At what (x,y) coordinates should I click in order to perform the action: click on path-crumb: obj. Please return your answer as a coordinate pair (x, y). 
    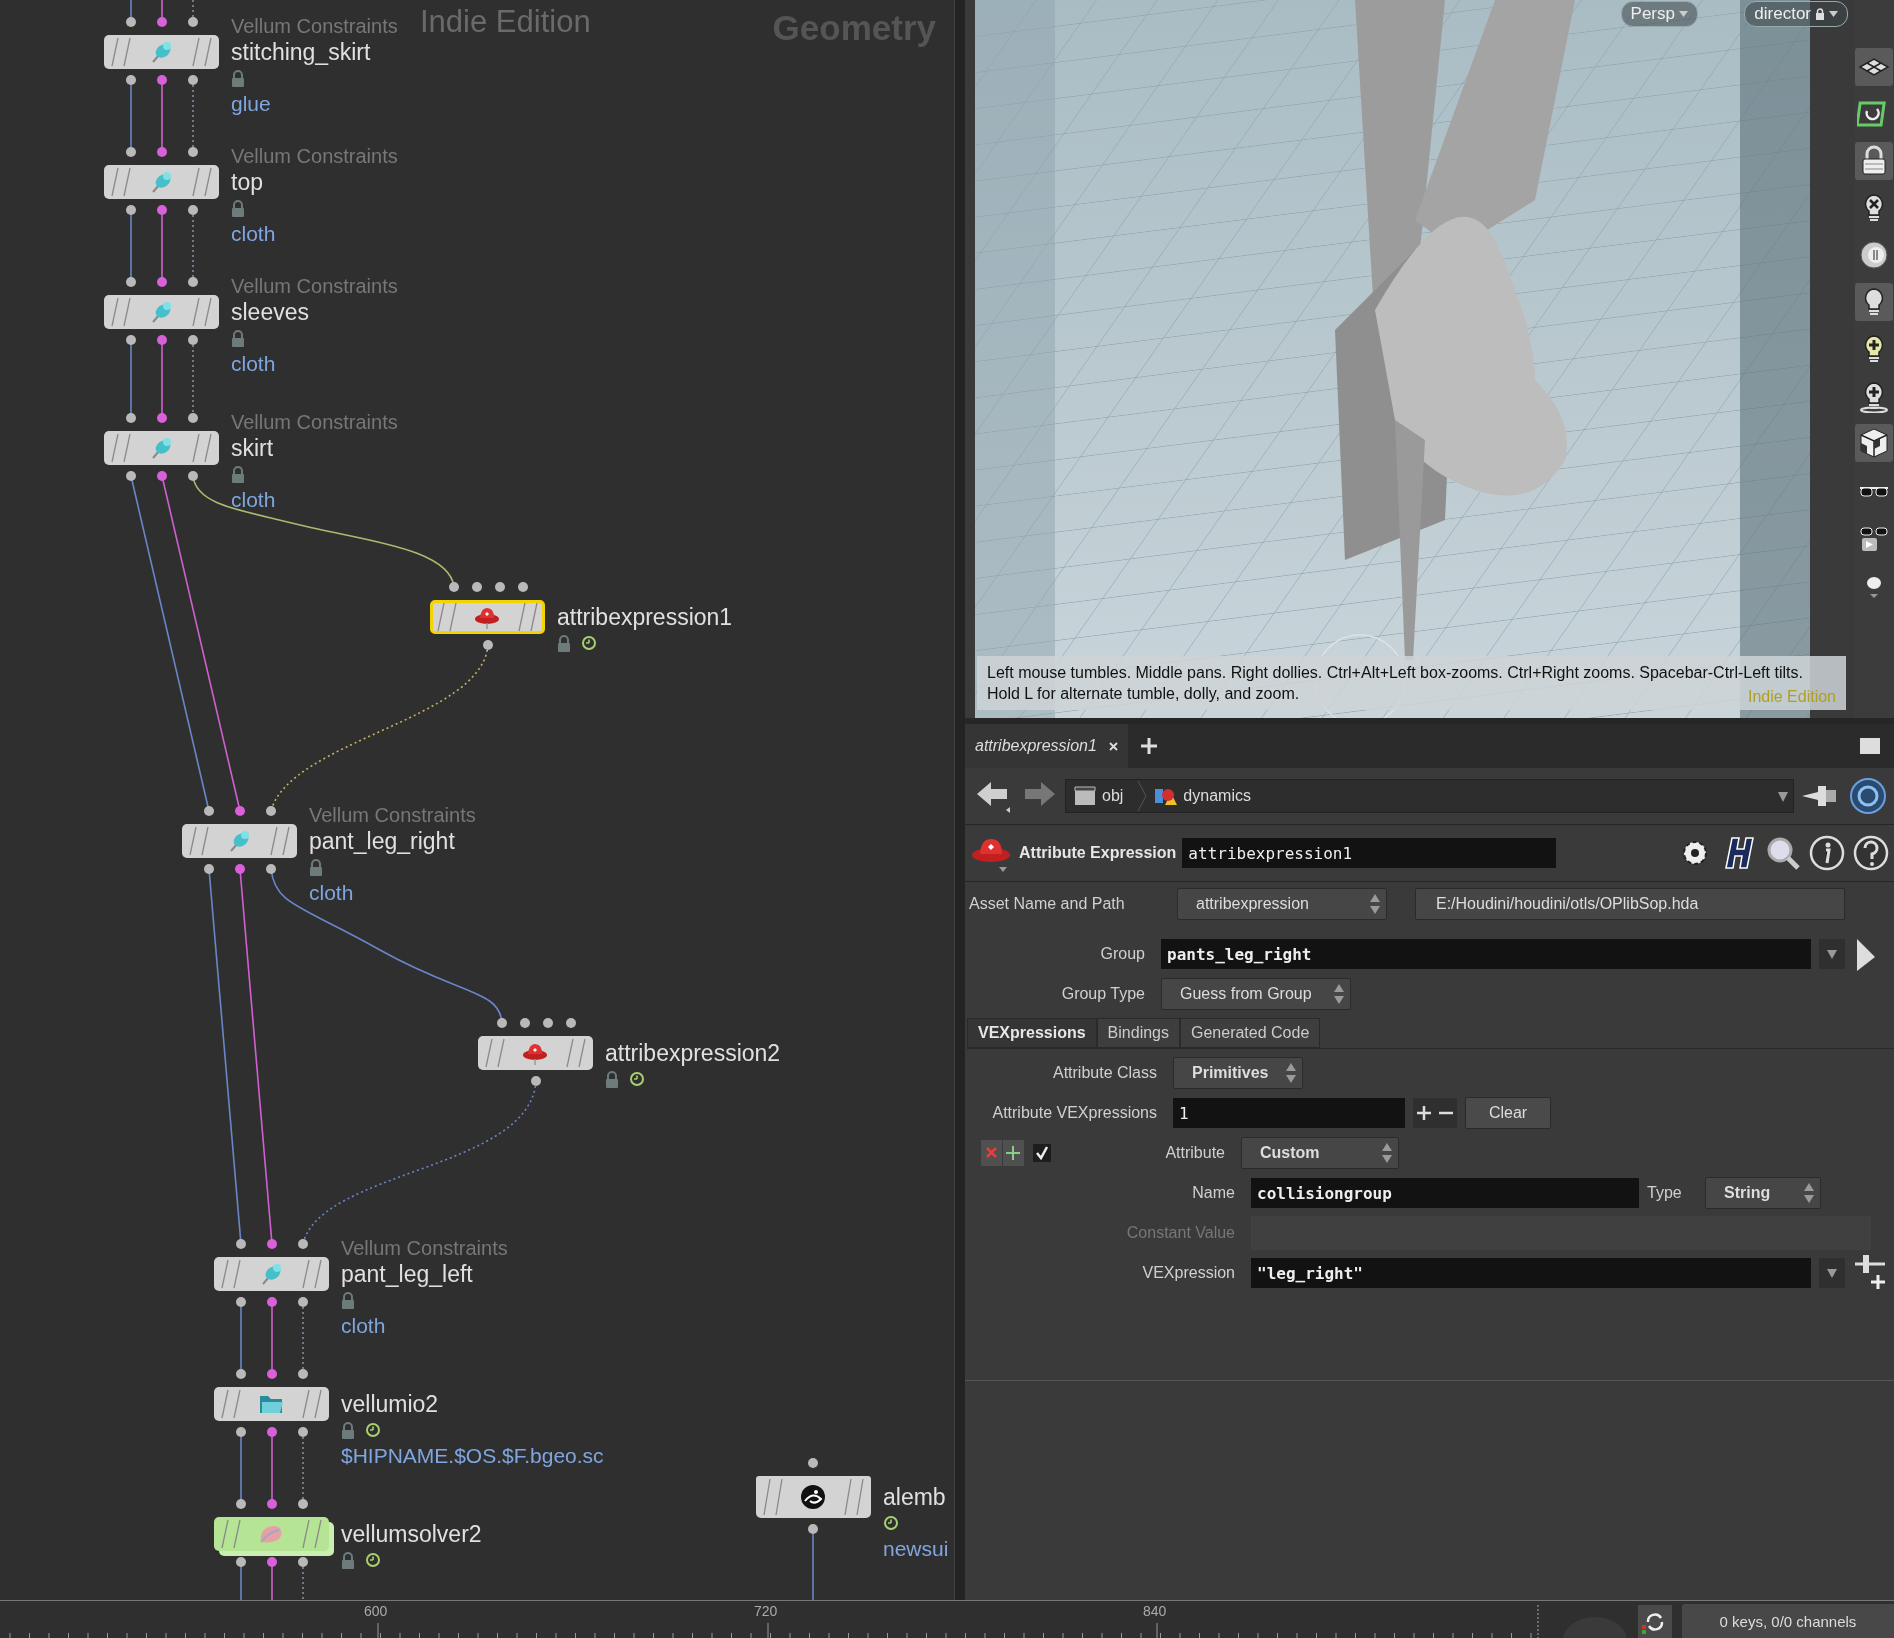
    Looking at the image, I should click on (1113, 796).